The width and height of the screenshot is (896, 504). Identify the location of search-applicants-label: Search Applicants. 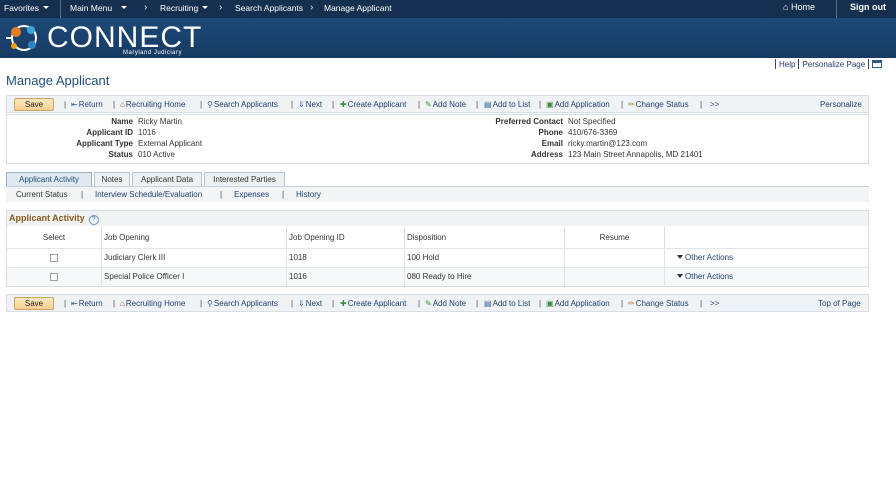
(245, 104).